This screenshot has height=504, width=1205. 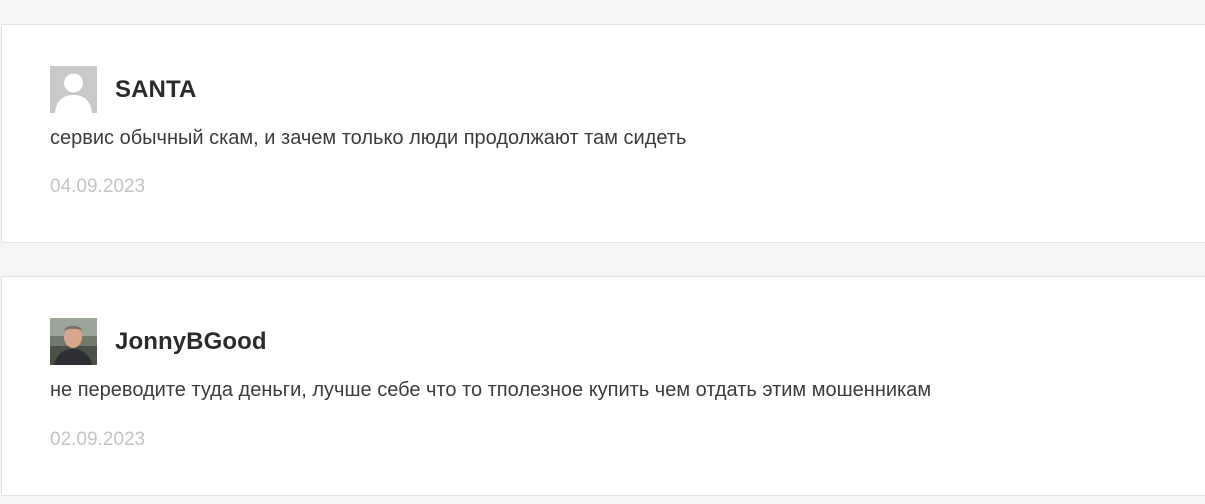 I want to click on comment-author-row: JonnyBGood, so click(x=158, y=341).